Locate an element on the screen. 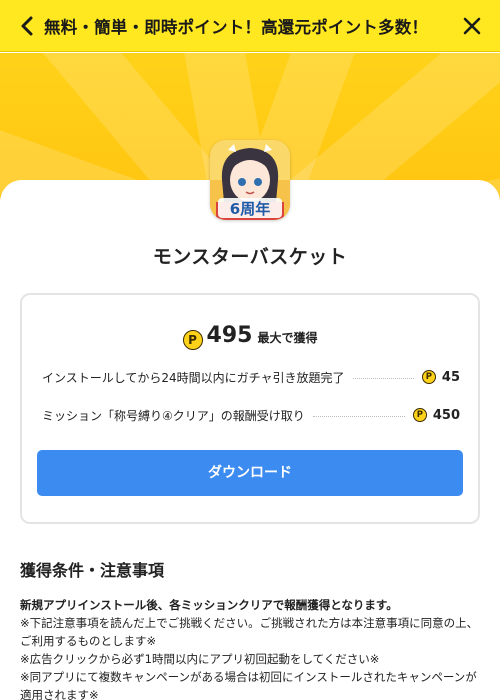 This screenshot has height=700, width=500. mission-points: P 450 is located at coordinates (436, 415).